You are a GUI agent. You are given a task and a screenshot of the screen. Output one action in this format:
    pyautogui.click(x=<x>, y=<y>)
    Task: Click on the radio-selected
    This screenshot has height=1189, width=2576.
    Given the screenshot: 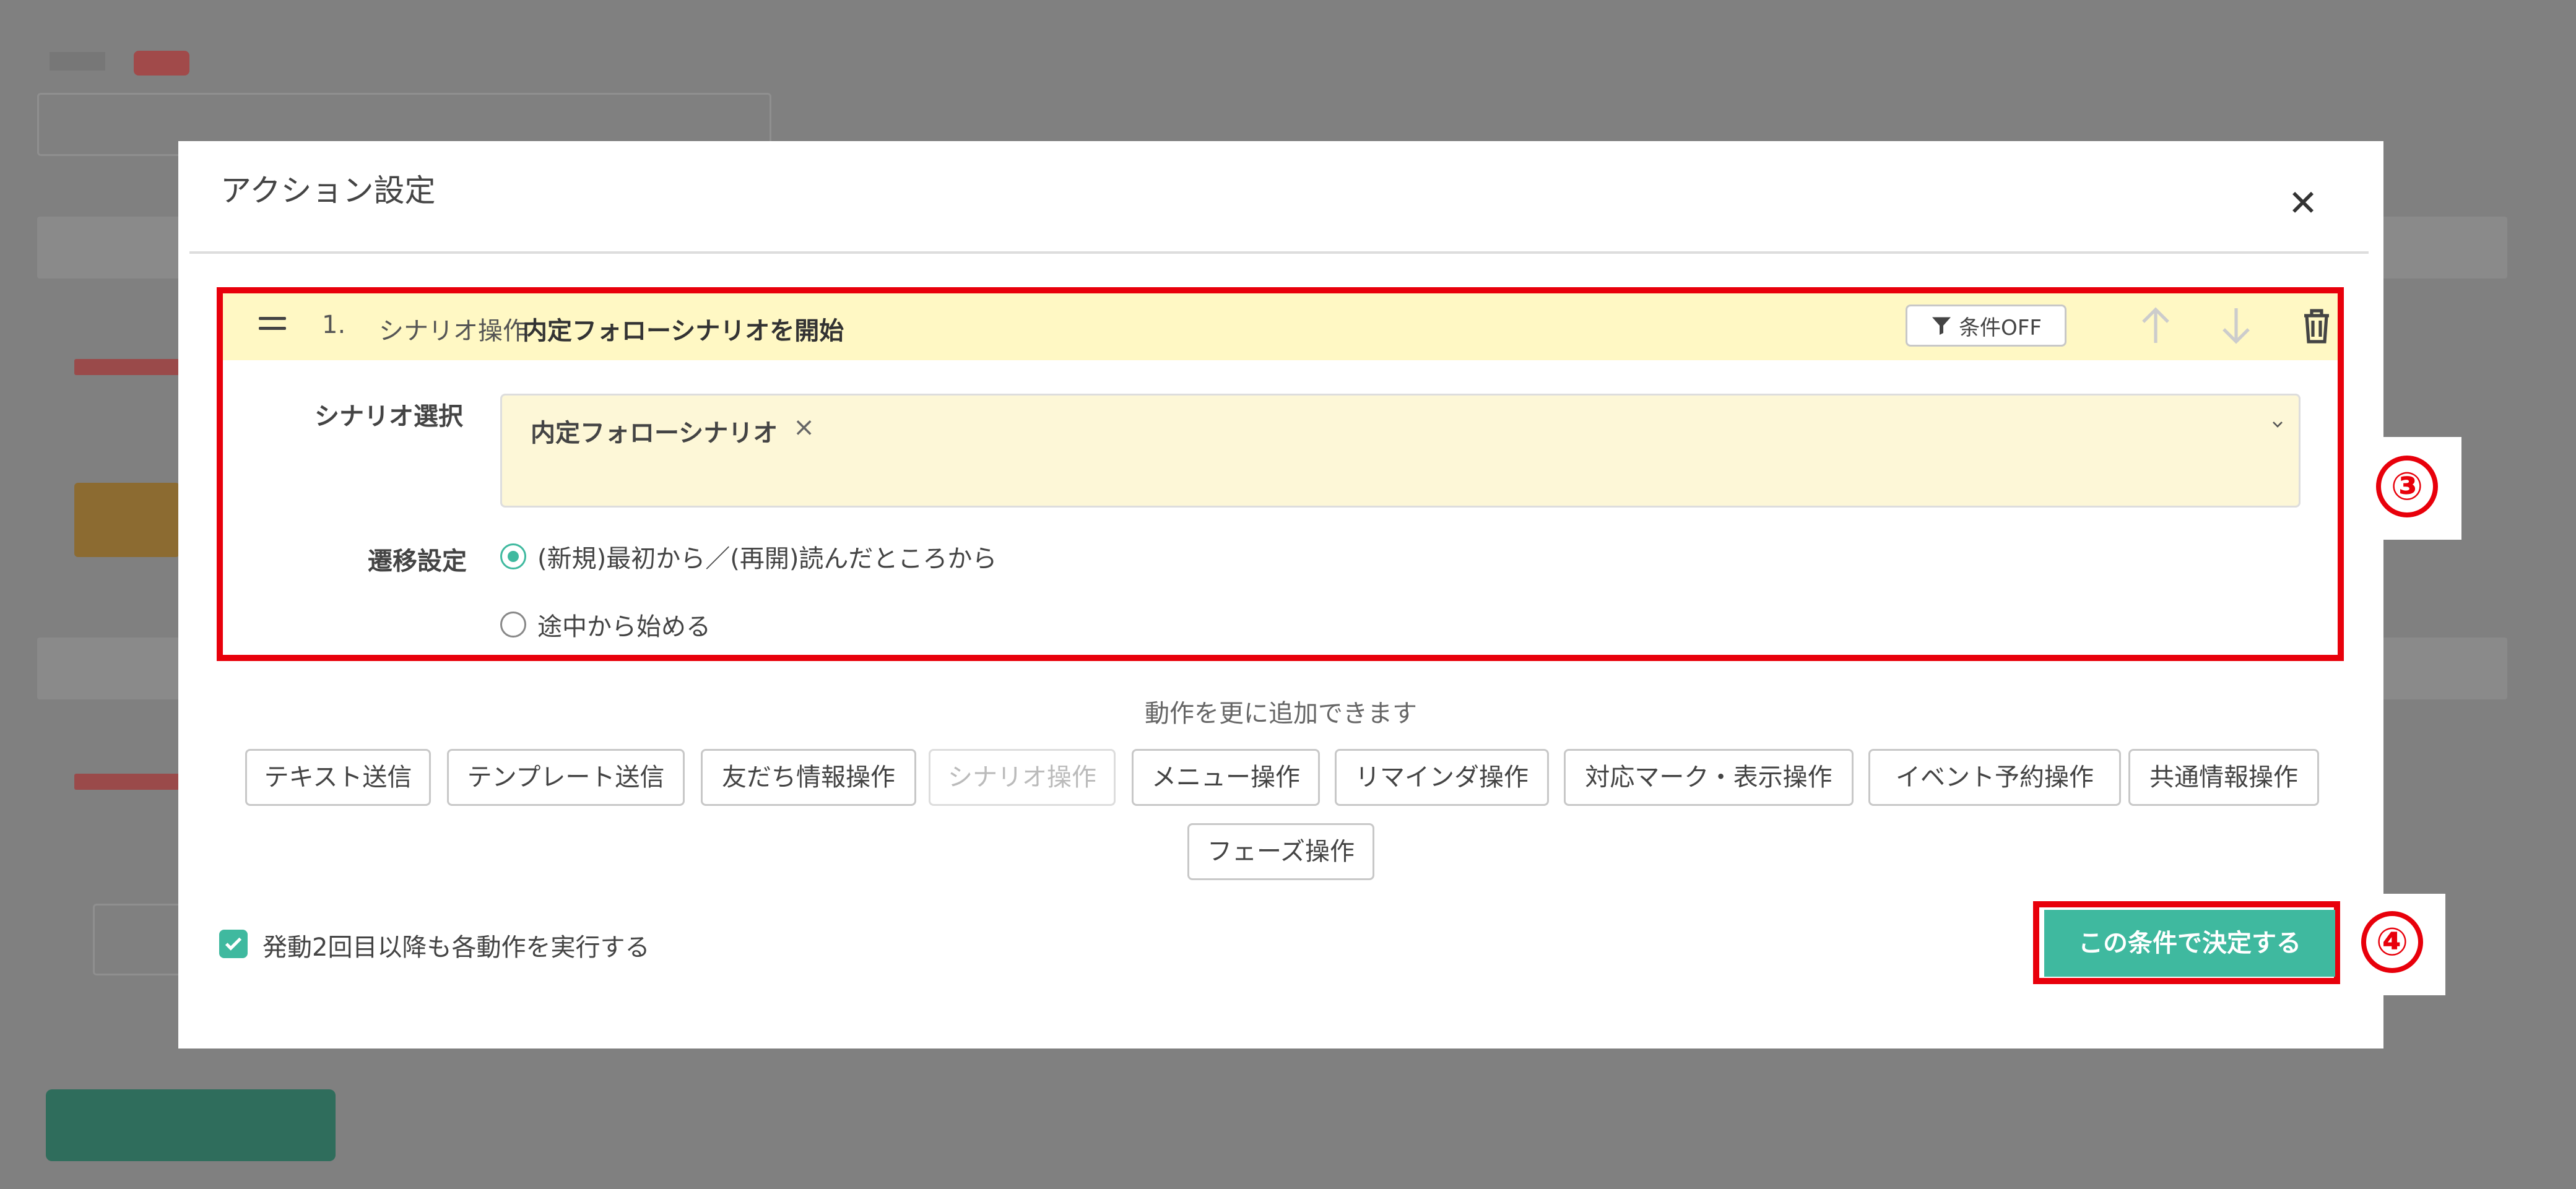 What is the action you would take?
    pyautogui.click(x=513, y=556)
    